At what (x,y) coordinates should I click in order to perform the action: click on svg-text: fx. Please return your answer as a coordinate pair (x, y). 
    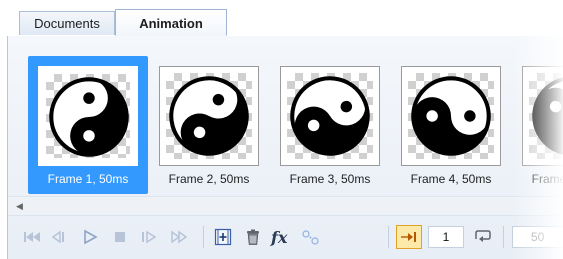
    Looking at the image, I should click on (279, 237).